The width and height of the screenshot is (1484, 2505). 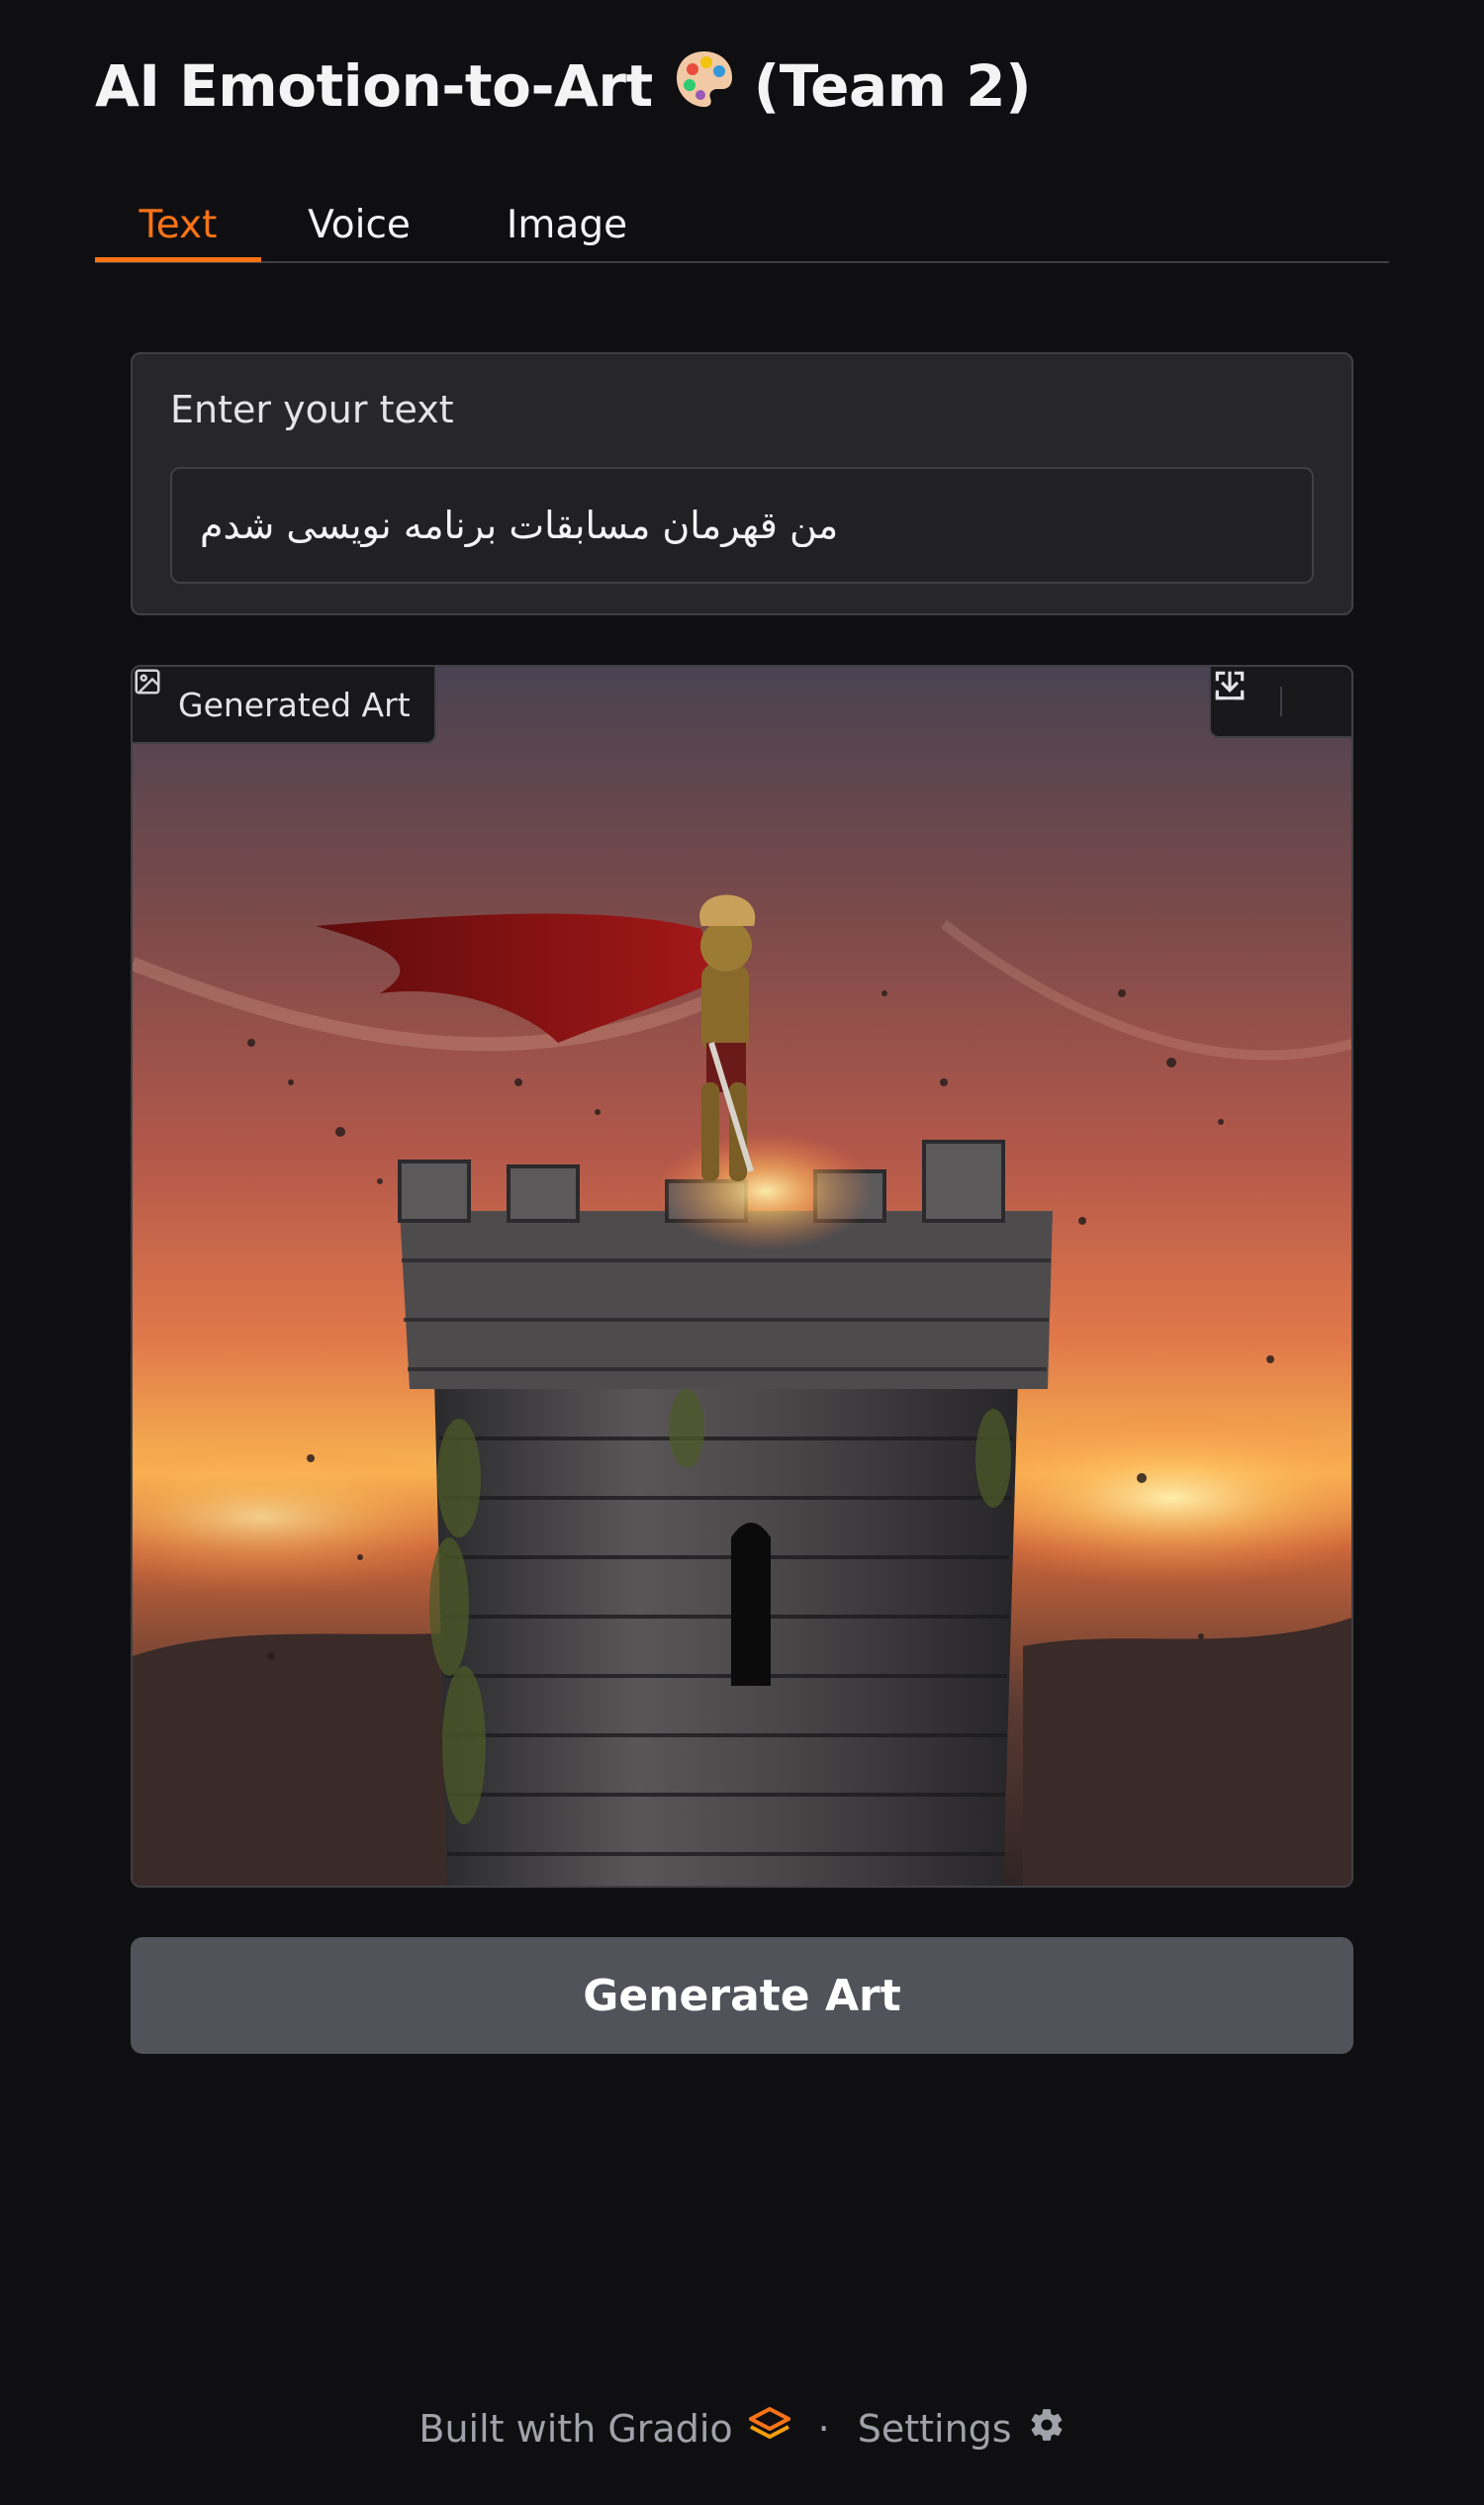 What do you see at coordinates (359, 225) in the screenshot?
I see `tab-voice: Voice` at bounding box center [359, 225].